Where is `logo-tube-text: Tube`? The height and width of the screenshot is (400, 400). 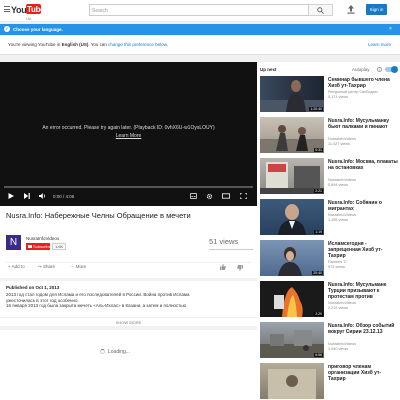 logo-tube-text: Tube is located at coordinates (36, 9).